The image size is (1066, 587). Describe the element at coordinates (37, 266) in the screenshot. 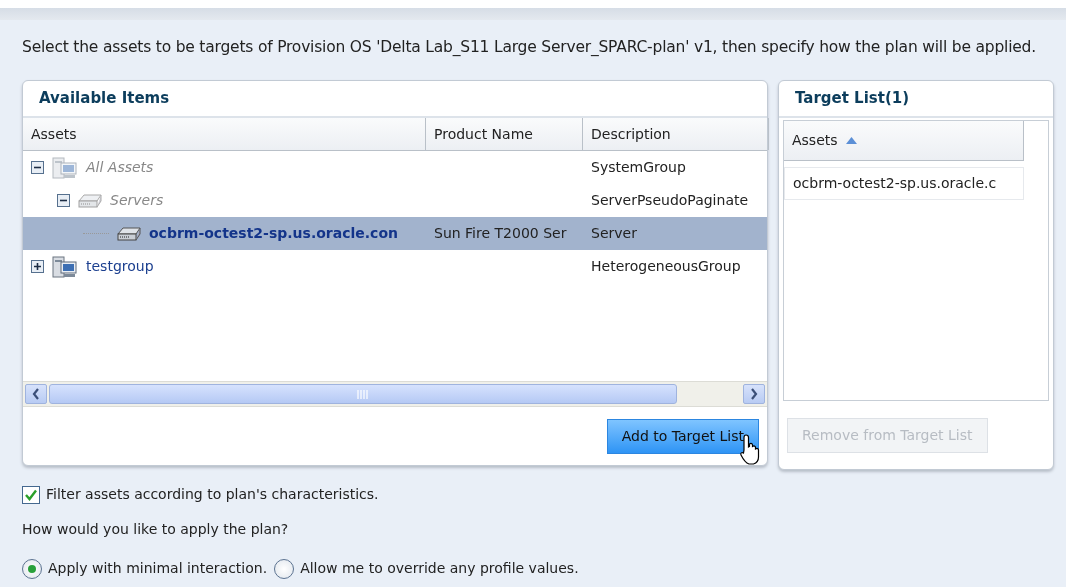

I see `expand-icon` at that location.